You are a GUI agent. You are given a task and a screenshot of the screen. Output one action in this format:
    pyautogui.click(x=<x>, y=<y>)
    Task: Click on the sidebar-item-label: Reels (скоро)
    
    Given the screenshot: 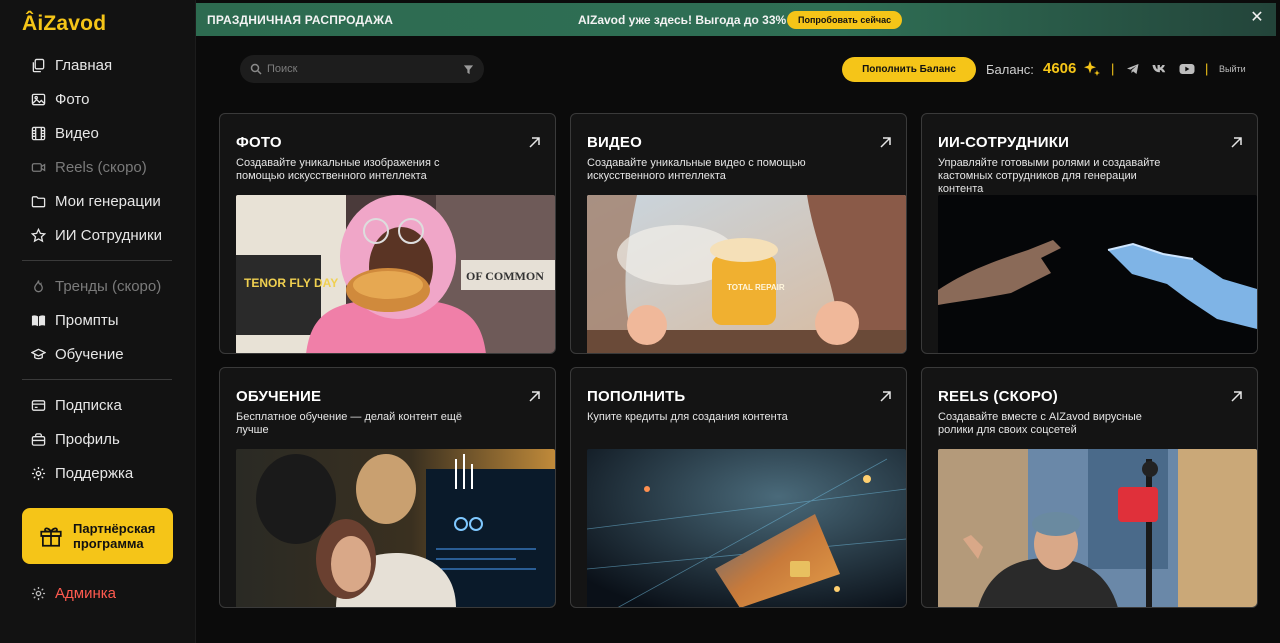 What is the action you would take?
    pyautogui.click(x=101, y=167)
    